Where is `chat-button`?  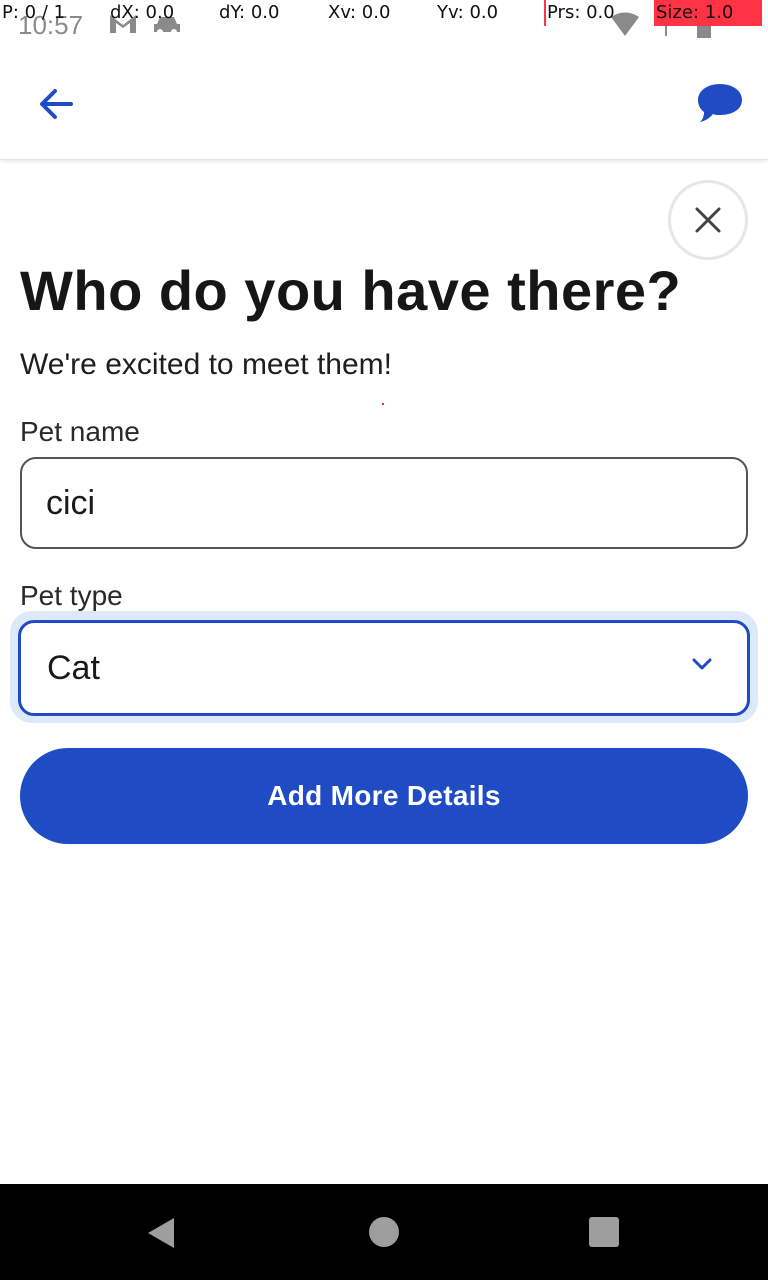
chat-button is located at coordinates (720, 103).